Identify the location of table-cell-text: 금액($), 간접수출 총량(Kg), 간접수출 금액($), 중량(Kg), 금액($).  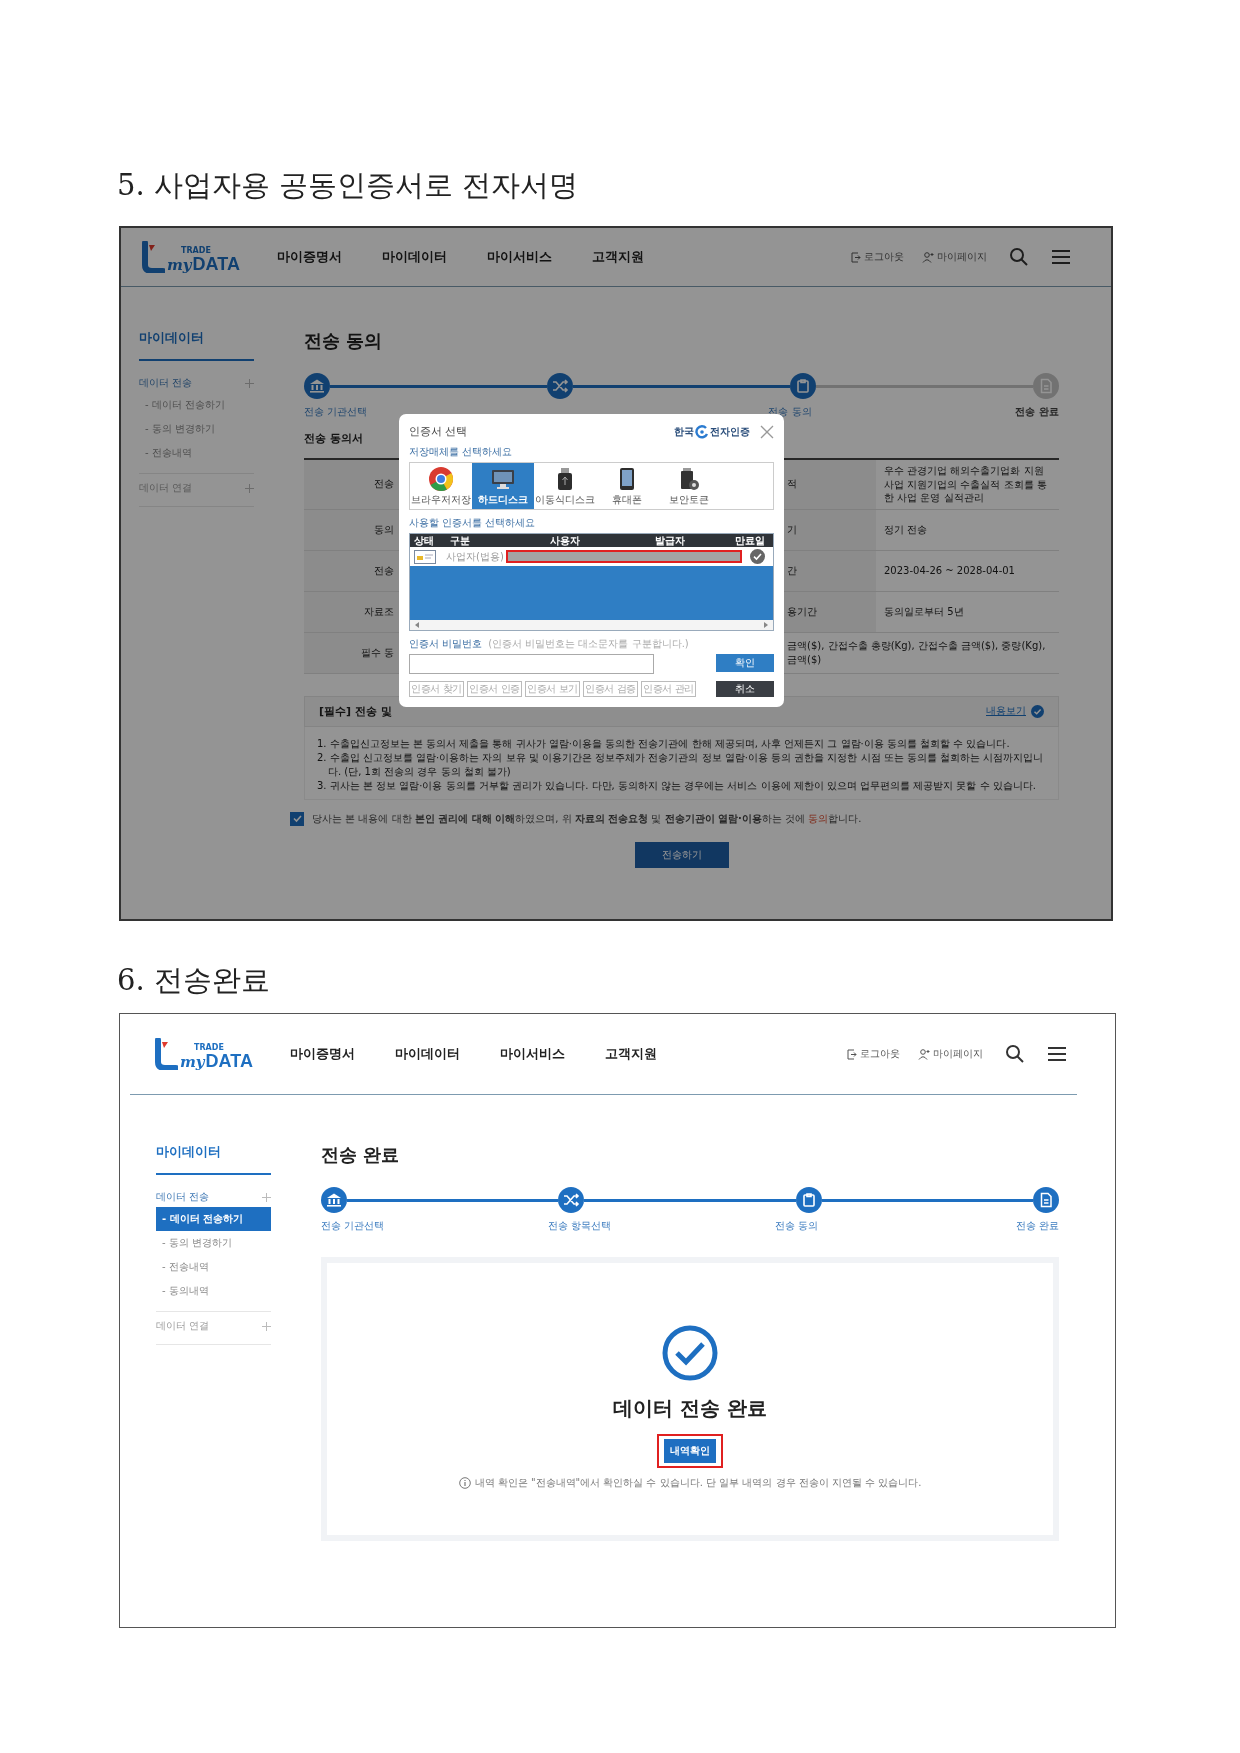
(917, 652).